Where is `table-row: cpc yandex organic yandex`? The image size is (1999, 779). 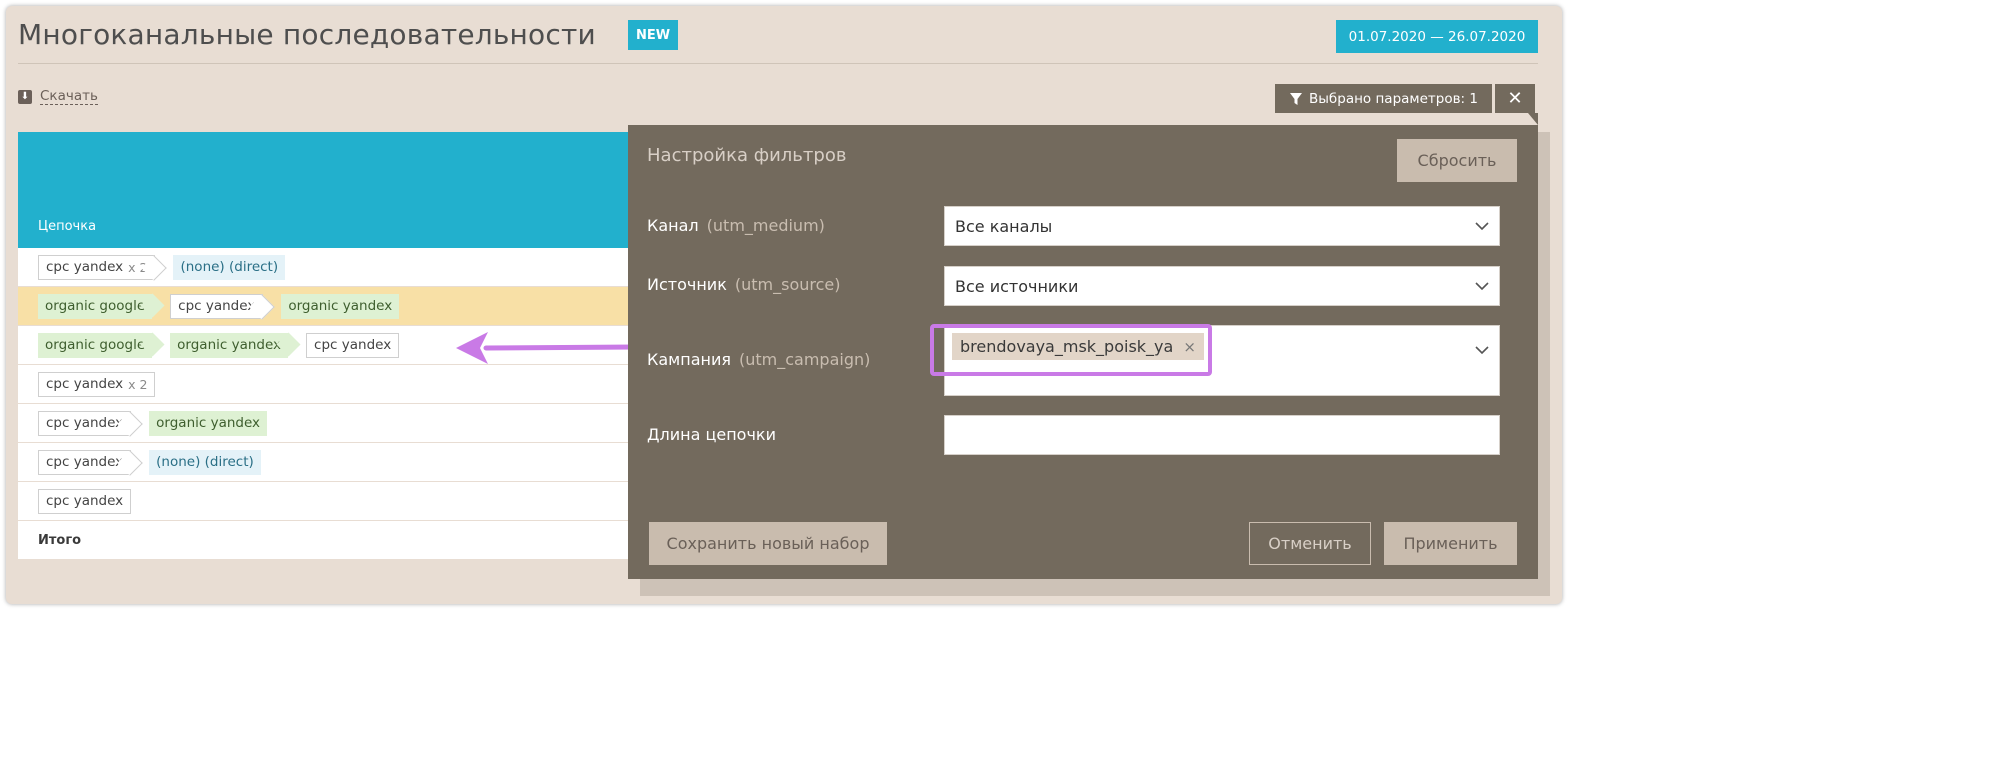 table-row: cpc yandex organic yandex is located at coordinates (328, 423).